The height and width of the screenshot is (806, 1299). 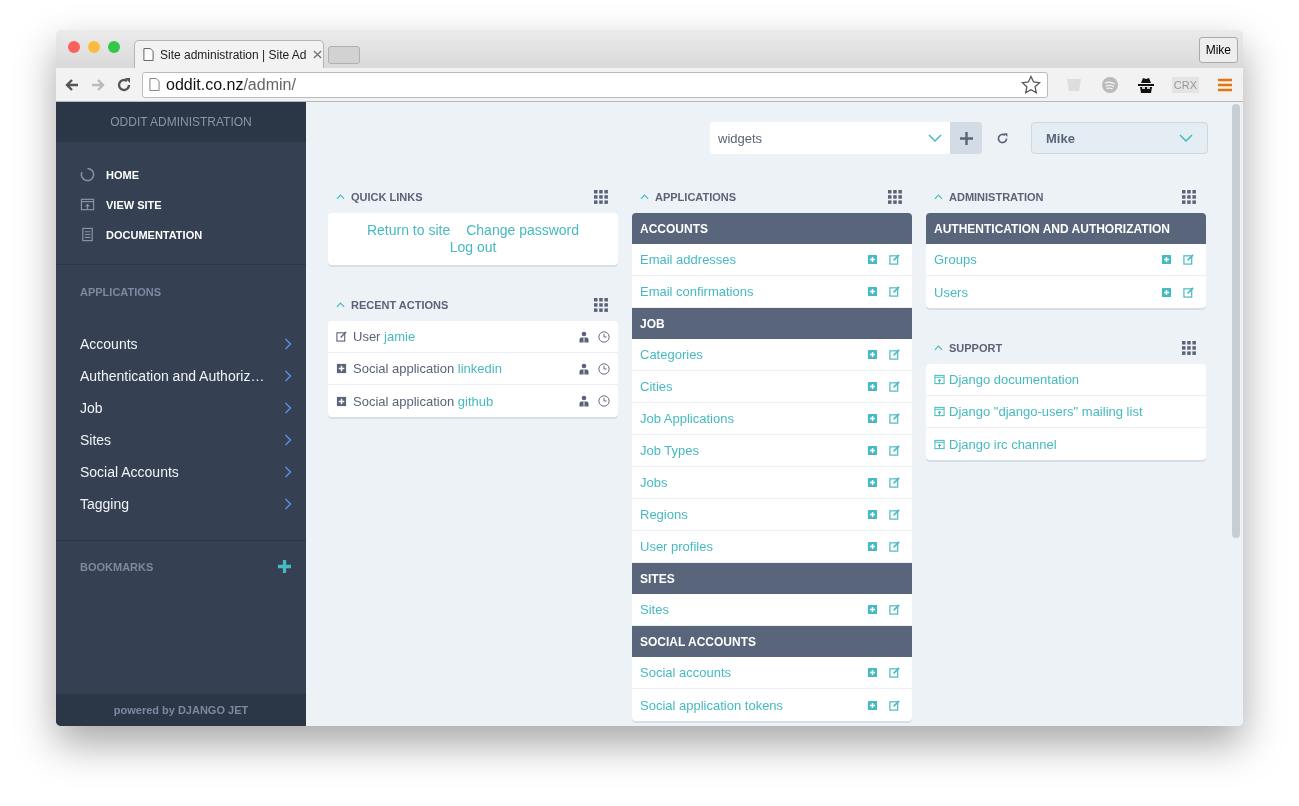 What do you see at coordinates (654, 482) in the screenshot?
I see `model-link: Jobs` at bounding box center [654, 482].